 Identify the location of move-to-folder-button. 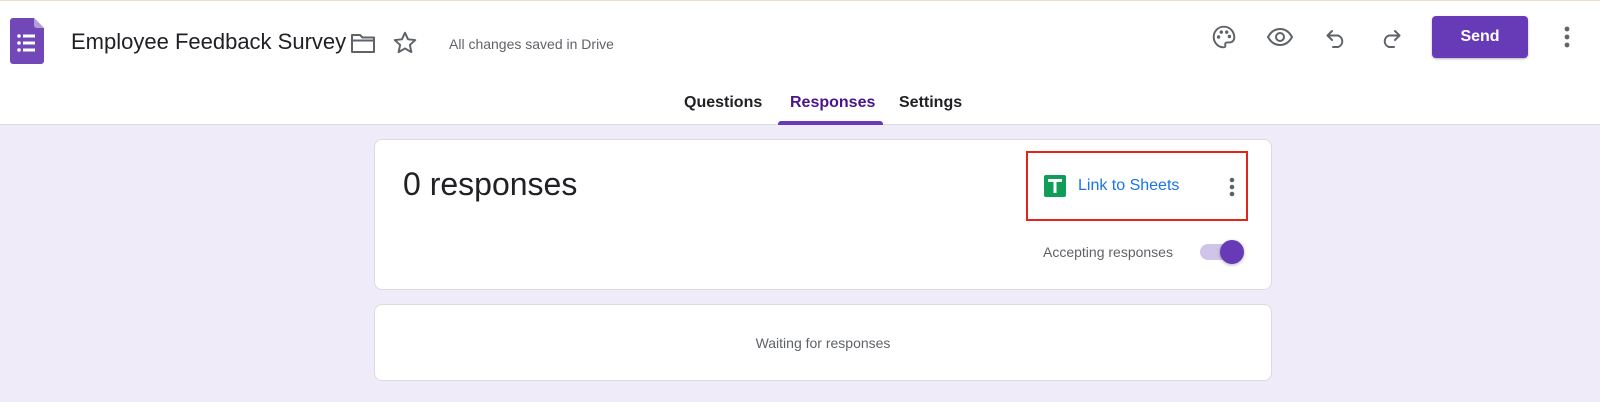
(363, 43).